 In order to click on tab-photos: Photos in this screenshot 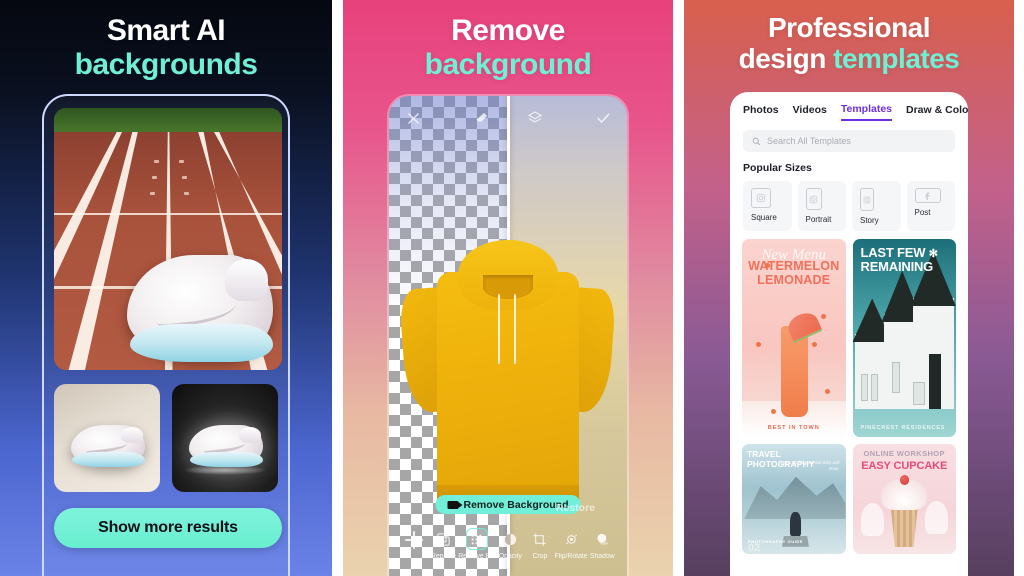, I will do `click(761, 112)`.